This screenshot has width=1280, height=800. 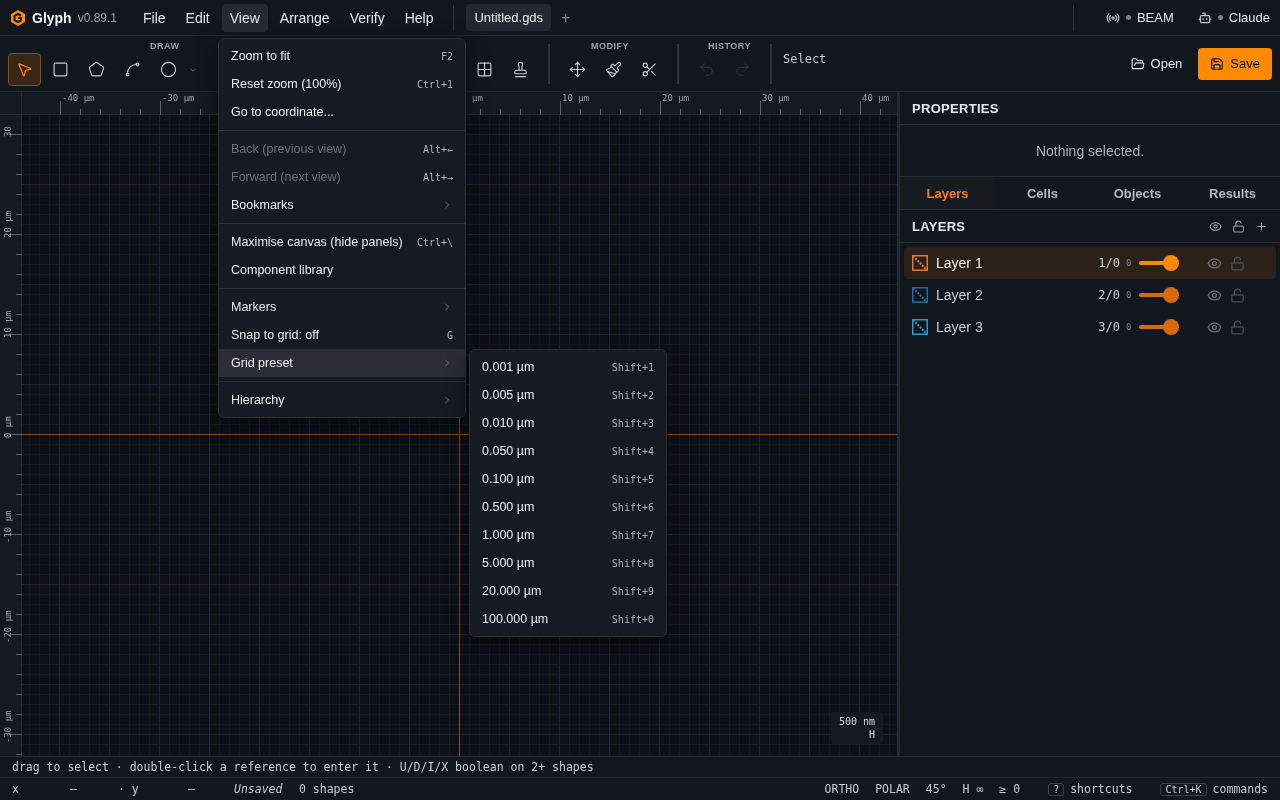 What do you see at coordinates (632, 367) in the screenshot?
I see `shortcut-text: Shift+1` at bounding box center [632, 367].